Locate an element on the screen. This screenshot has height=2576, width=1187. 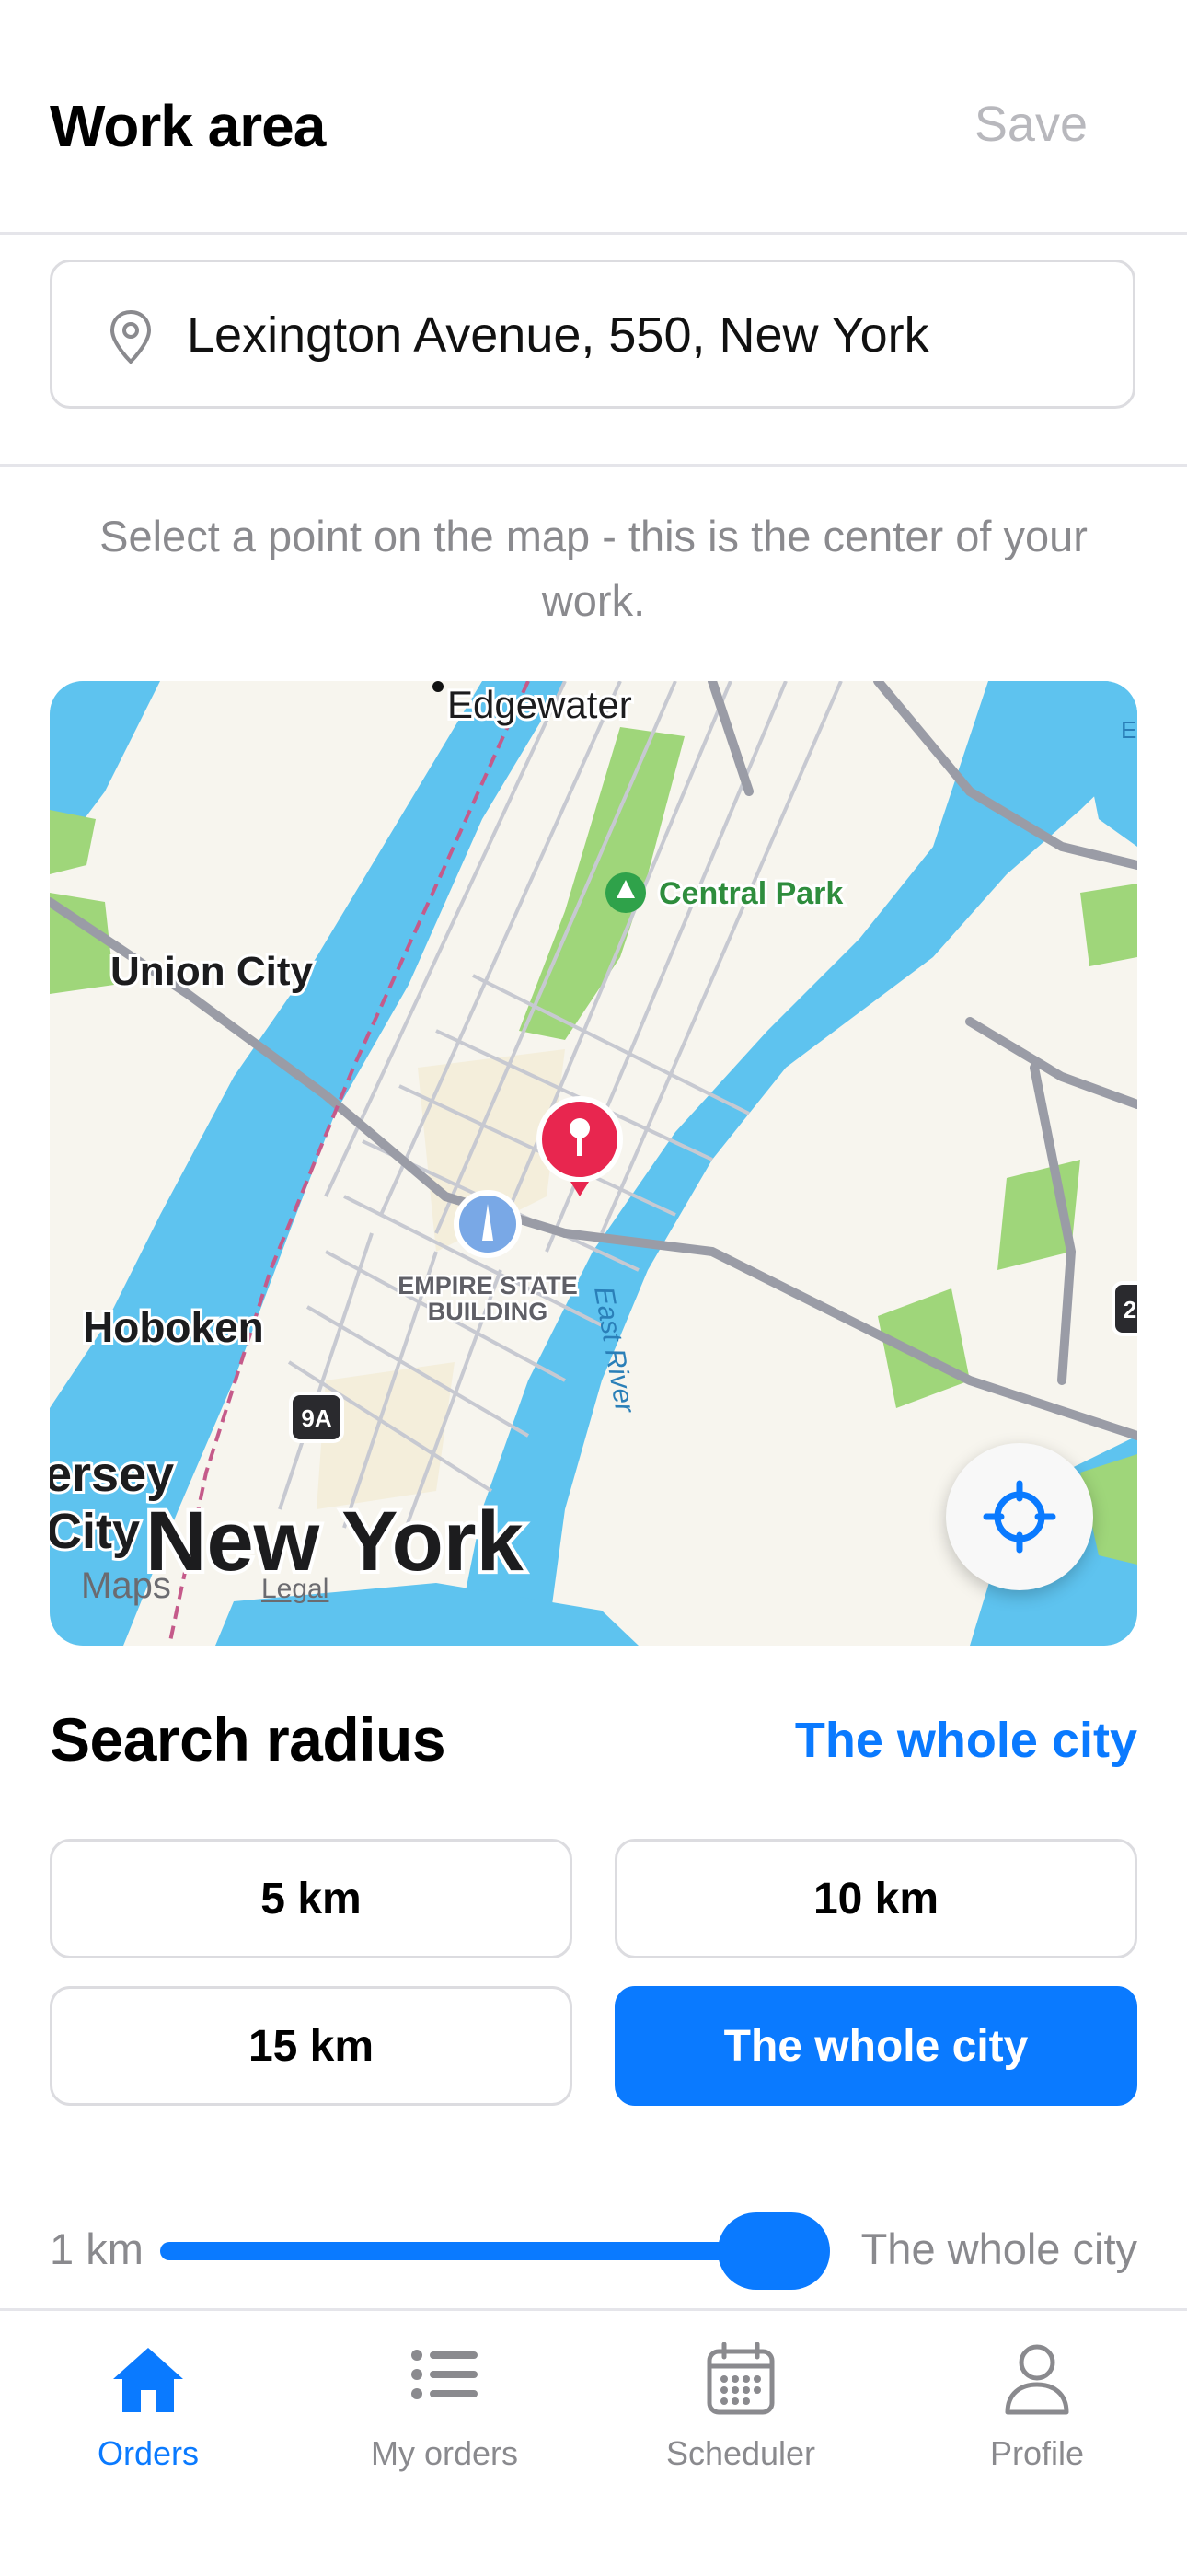
locate-me-button is located at coordinates (1019, 1516).